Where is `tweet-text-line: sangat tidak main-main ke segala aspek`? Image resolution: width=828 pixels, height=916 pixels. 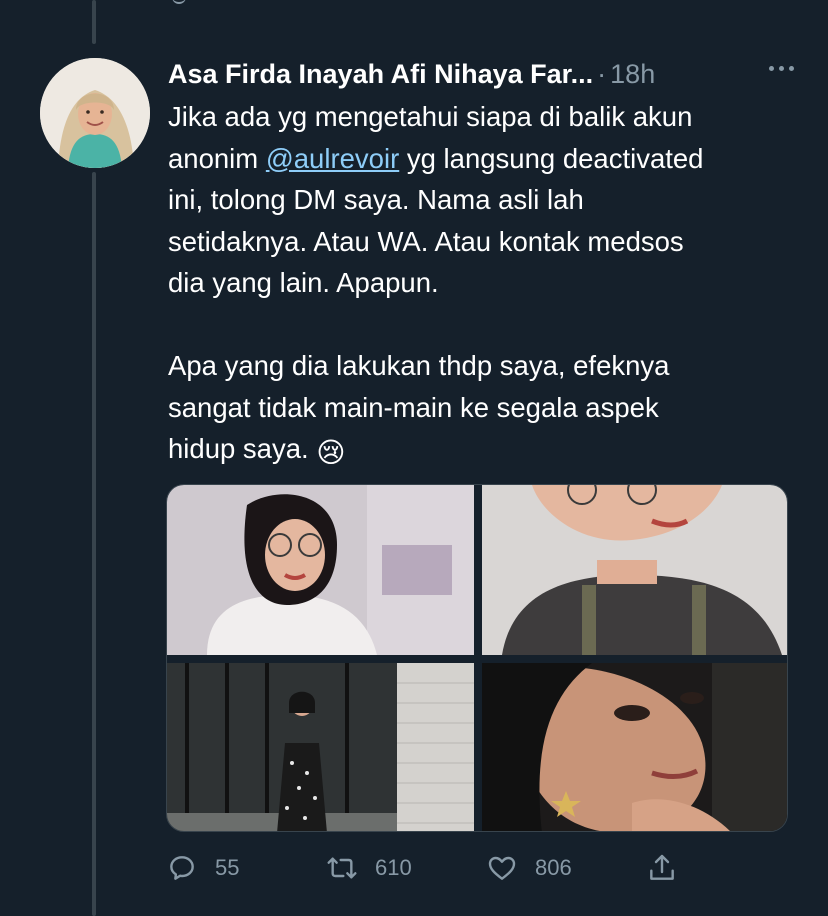
tweet-text-line: sangat tidak main-main ke segala aspek is located at coordinates (413, 407).